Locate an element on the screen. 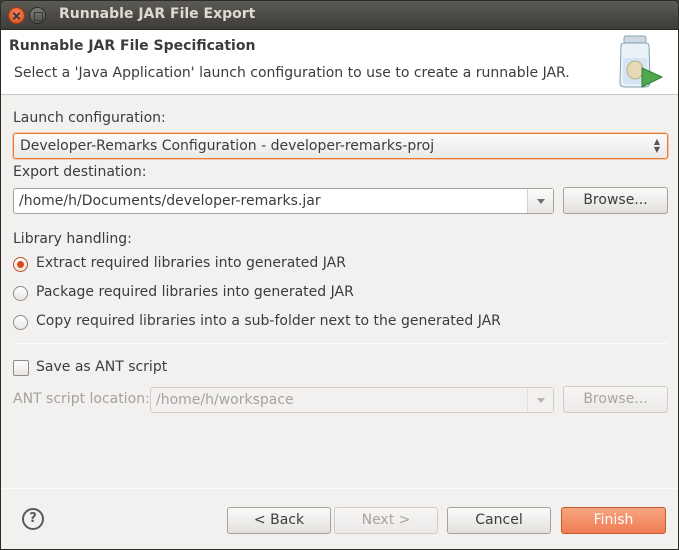  ant-location-input: /home/h/workspace is located at coordinates (225, 400).